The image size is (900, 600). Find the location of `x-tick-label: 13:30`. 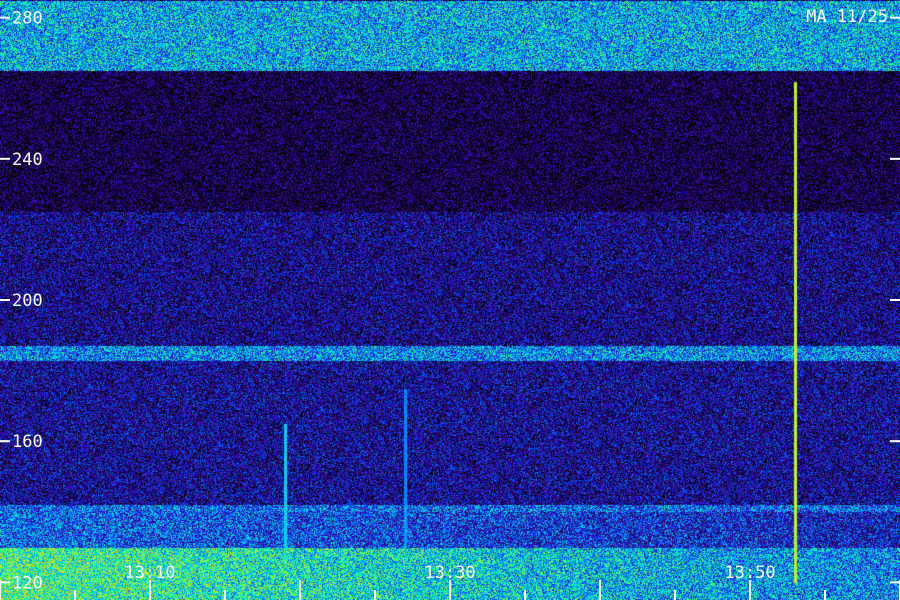

x-tick-label: 13:30 is located at coordinates (449, 573).